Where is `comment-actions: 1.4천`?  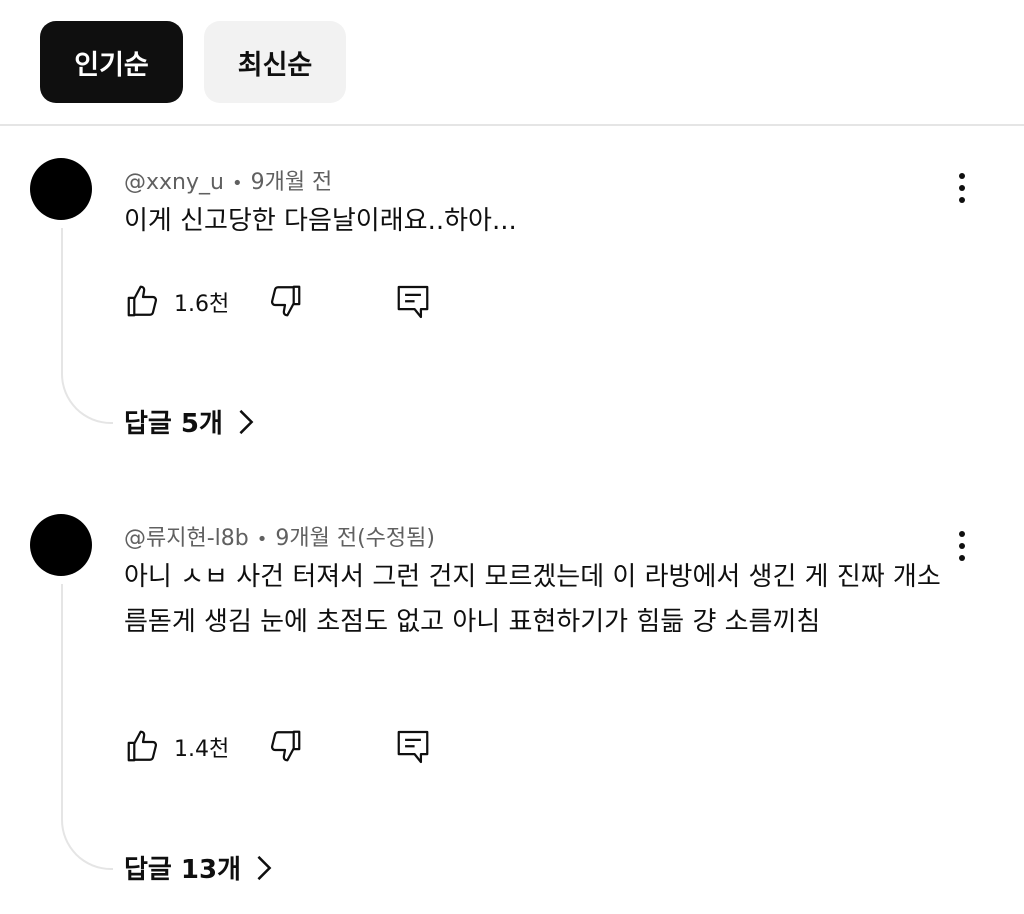 comment-actions: 1.4천 is located at coordinates (284, 747).